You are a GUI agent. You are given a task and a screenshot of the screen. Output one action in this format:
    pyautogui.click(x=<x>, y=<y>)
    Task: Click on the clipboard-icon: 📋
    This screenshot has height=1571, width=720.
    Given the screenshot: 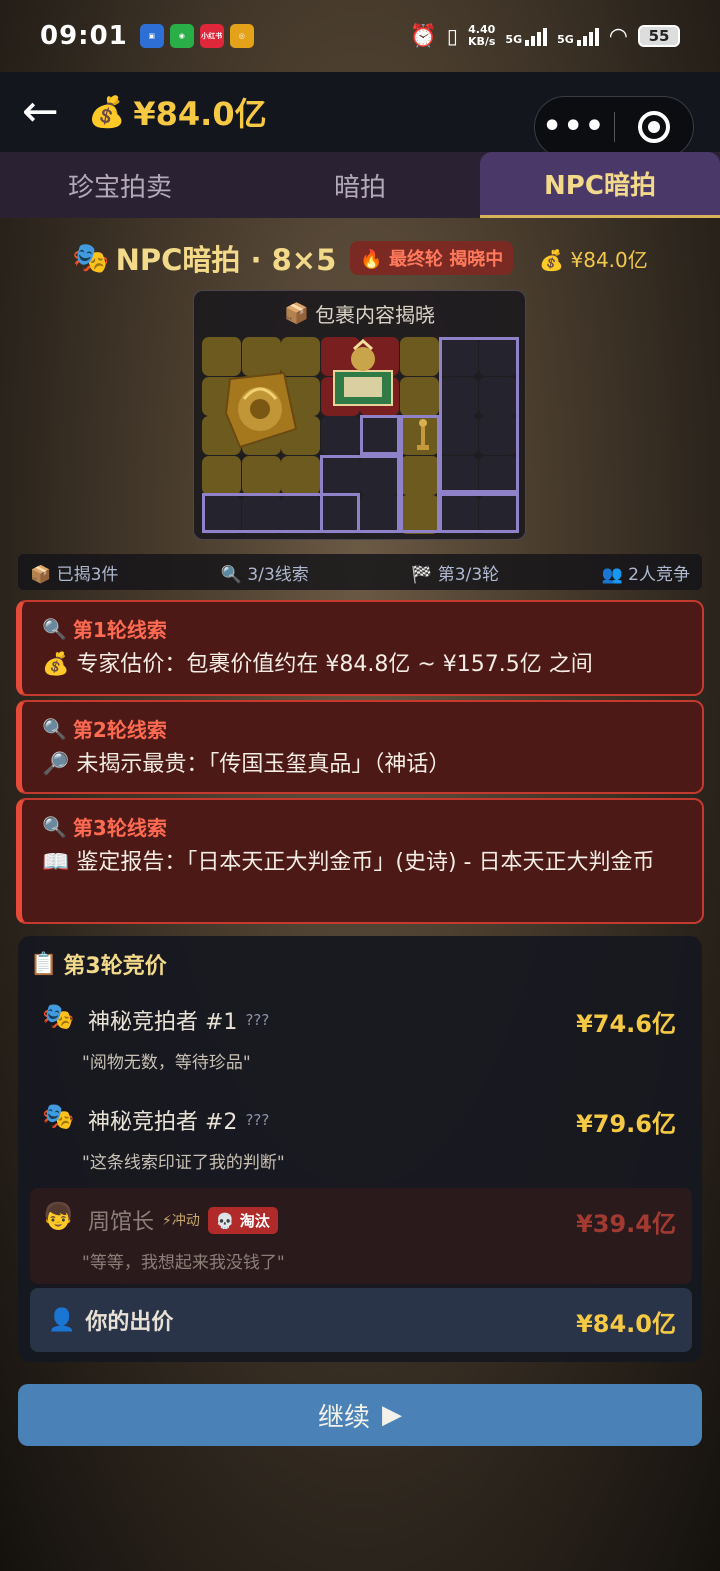 What is the action you would take?
    pyautogui.click(x=44, y=964)
    